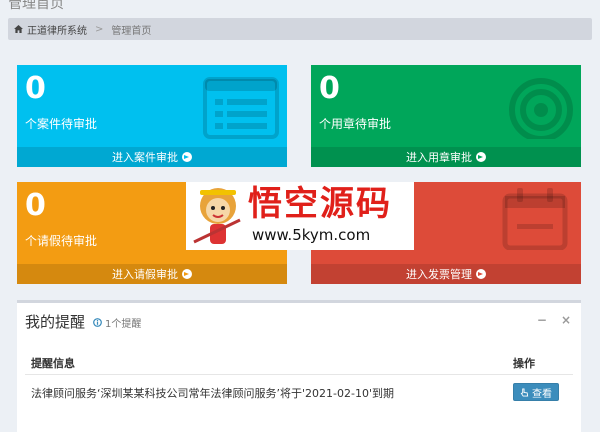  I want to click on panel-tools: − ×, so click(554, 320).